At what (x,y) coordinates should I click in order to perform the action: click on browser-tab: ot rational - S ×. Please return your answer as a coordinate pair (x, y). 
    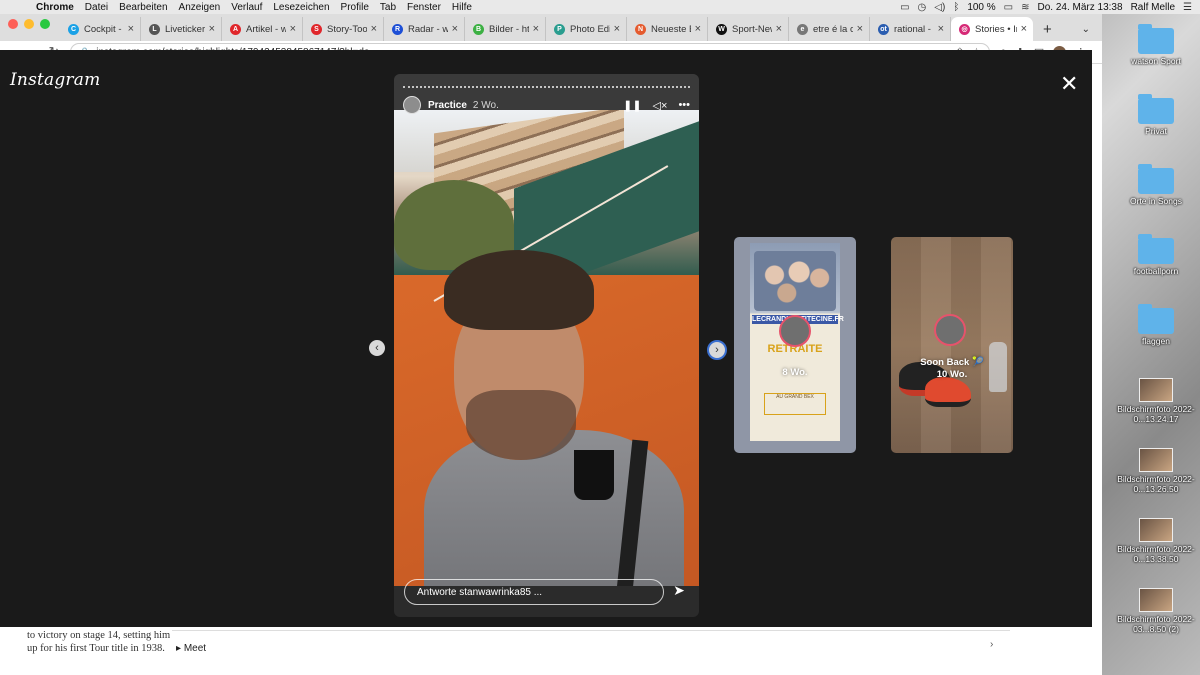
    Looking at the image, I should click on (910, 29).